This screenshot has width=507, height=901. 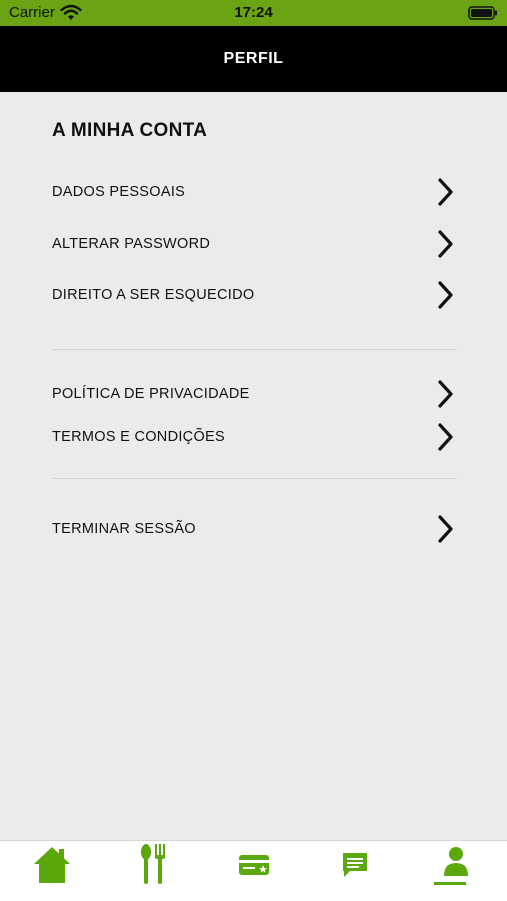 I want to click on home-icon, so click(x=52, y=865).